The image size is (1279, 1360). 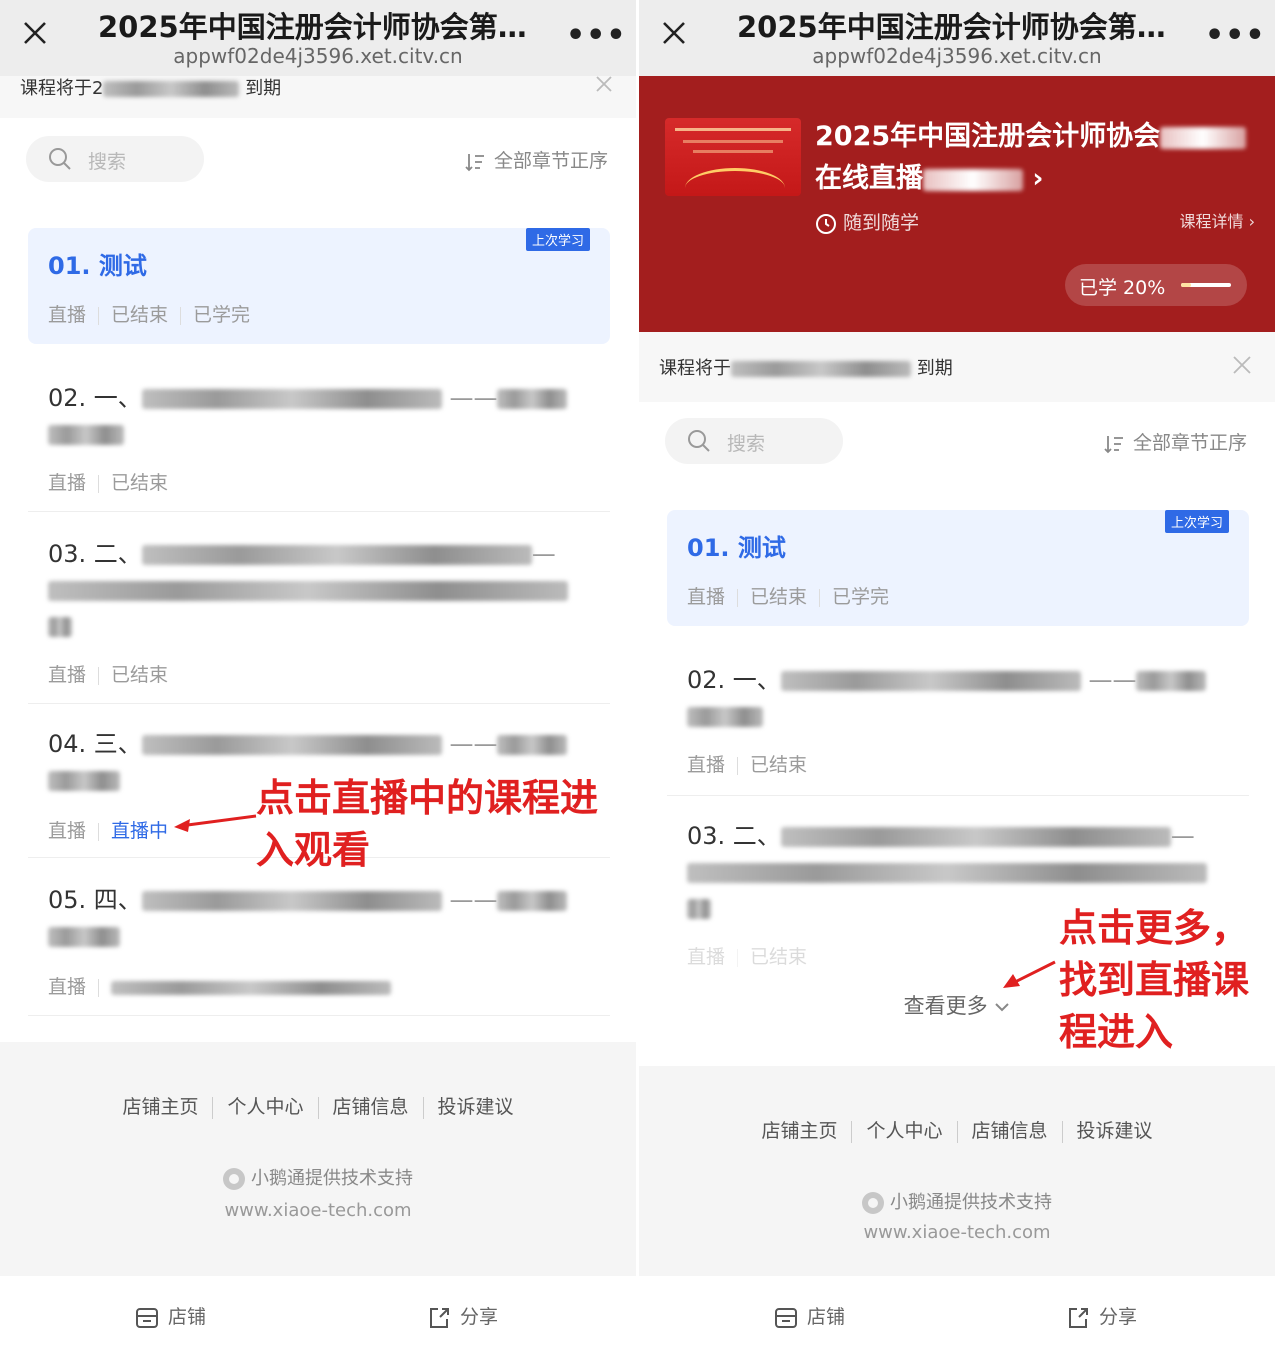 What do you see at coordinates (957, 204) in the screenshot?
I see `course-header: 2025年中国注册会计师协会 在线直播 › 随到随学 课程详情 › 已学 20%` at bounding box center [957, 204].